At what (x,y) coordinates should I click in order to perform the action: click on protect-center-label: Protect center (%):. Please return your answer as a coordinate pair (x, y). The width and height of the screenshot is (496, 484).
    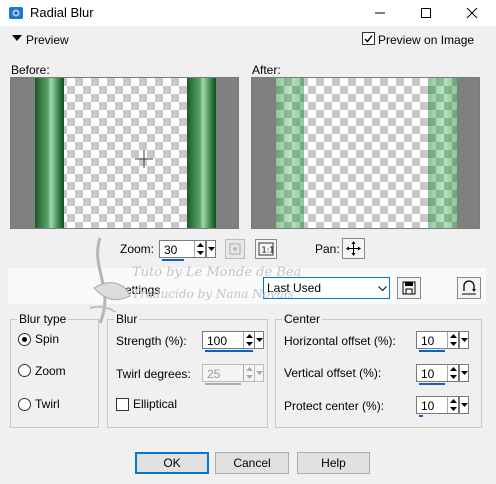
    Looking at the image, I should click on (334, 406).